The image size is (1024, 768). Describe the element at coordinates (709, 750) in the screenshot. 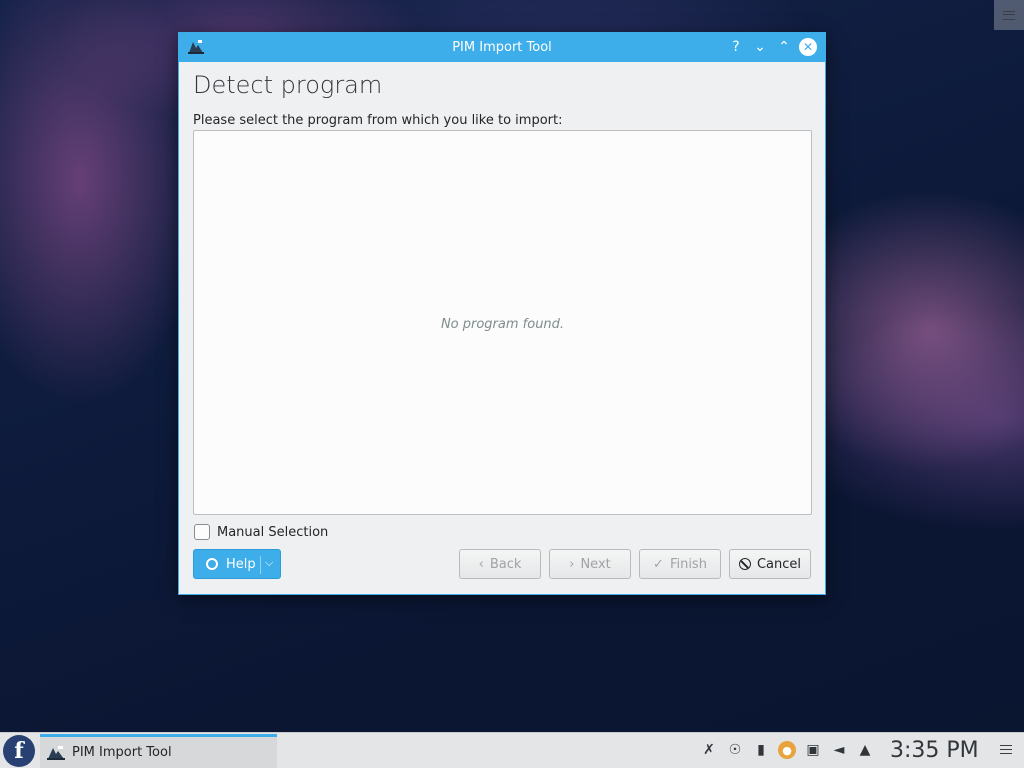

I see `network-disconnected-icon: ✗` at that location.